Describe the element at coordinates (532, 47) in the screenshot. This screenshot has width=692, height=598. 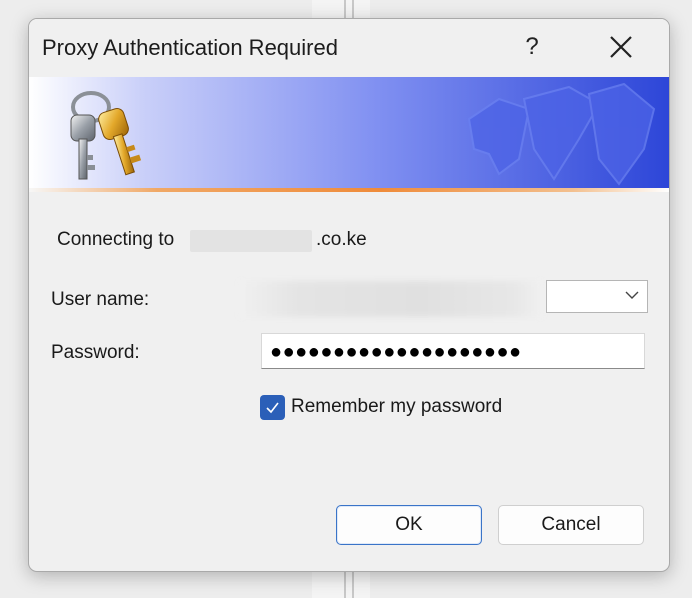
I see `help-button: ?` at that location.